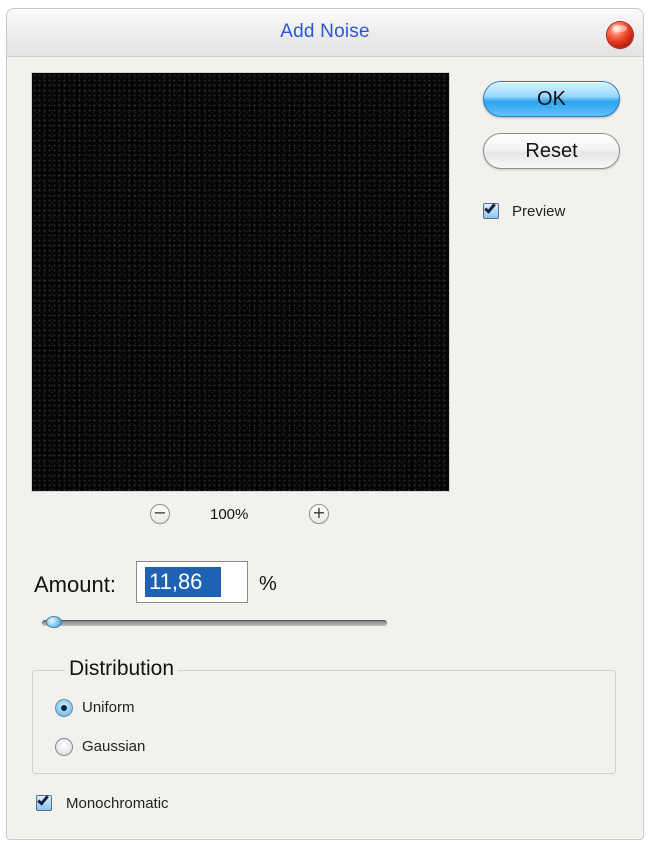  Describe the element at coordinates (268, 584) in the screenshot. I see `amount-unit: %` at that location.